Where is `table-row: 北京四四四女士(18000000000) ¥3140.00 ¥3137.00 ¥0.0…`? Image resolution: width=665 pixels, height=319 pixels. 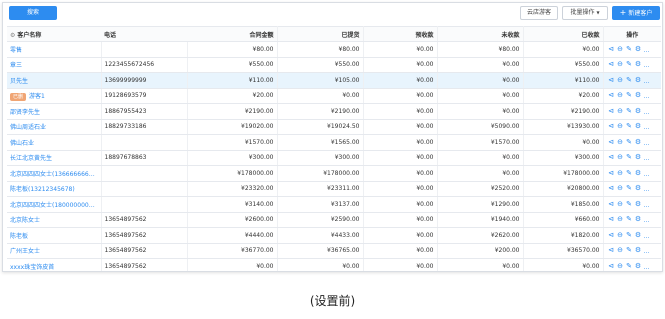 table-row: 北京四四四女士(18000000000) ¥3140.00 ¥3137.00 ¥0.0… is located at coordinates (334, 204).